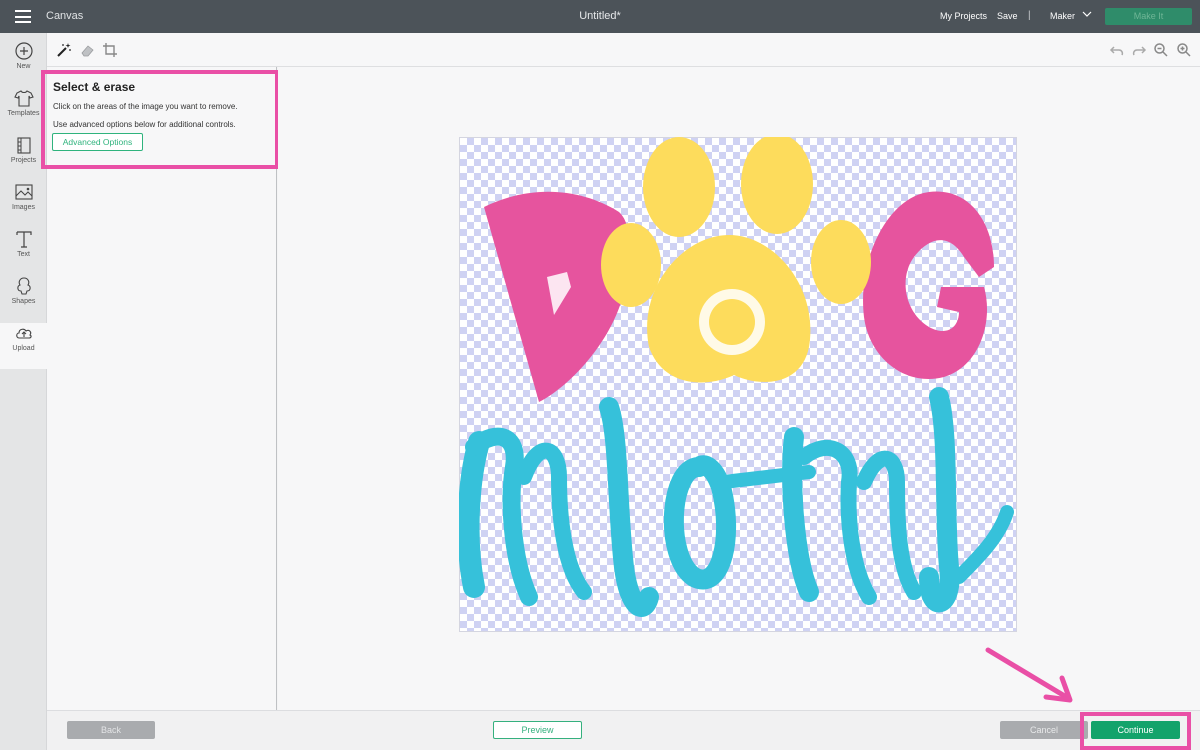 The width and height of the screenshot is (1200, 750). I want to click on nav-text: Text, so click(23, 252).